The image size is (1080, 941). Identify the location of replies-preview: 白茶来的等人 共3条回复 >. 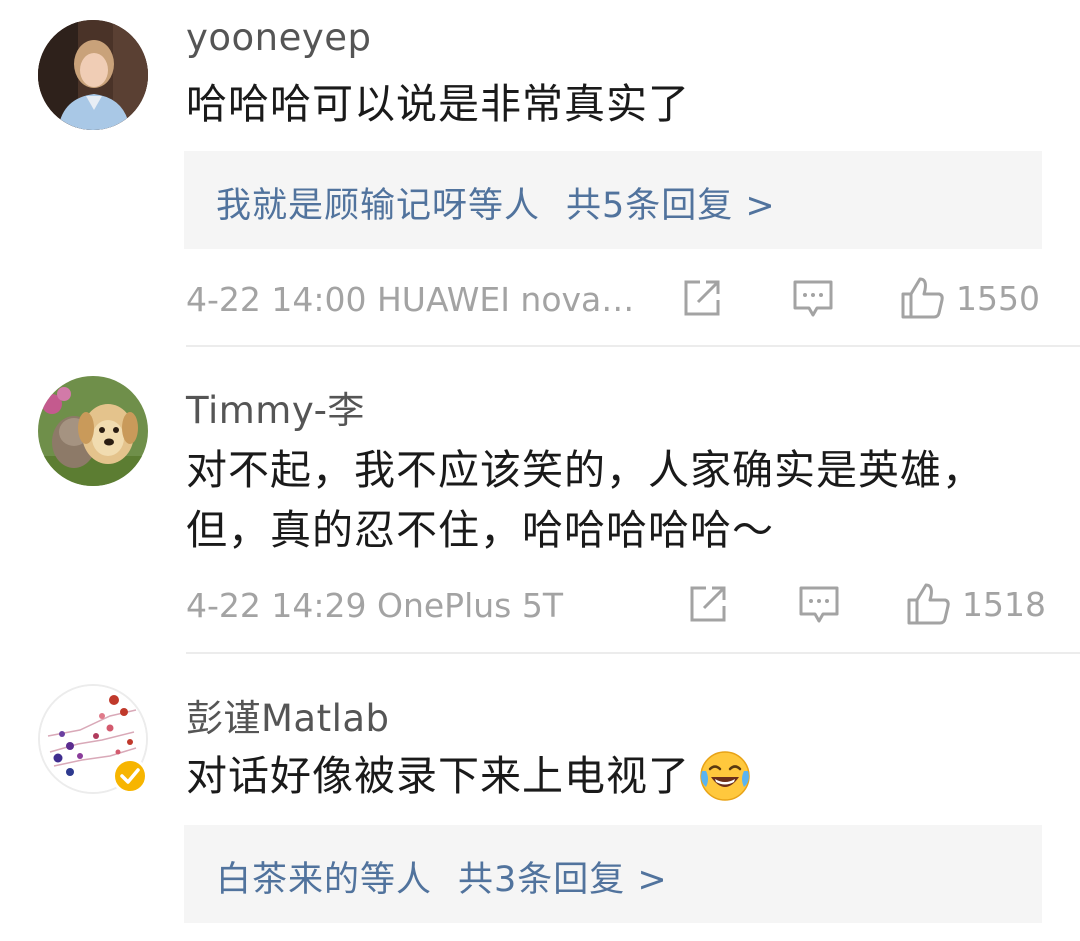
(613, 874).